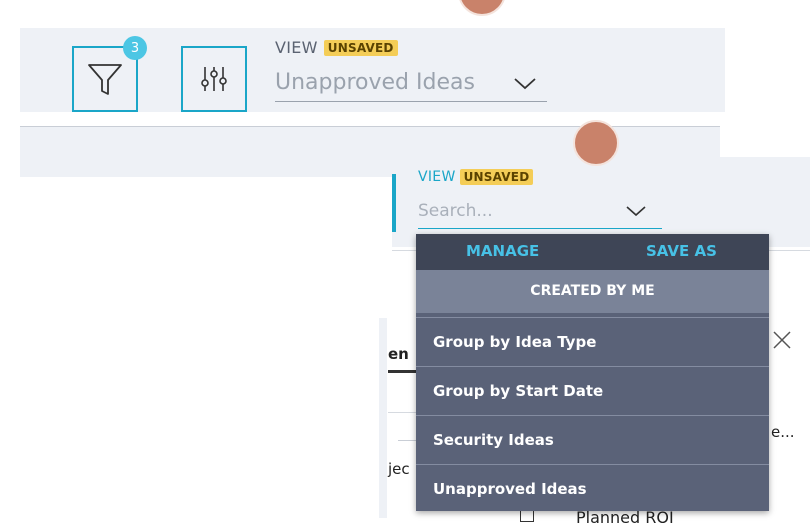 This screenshot has width=810, height=527. Describe the element at coordinates (681, 251) in the screenshot. I see `save-as-button: SAVE AS` at that location.